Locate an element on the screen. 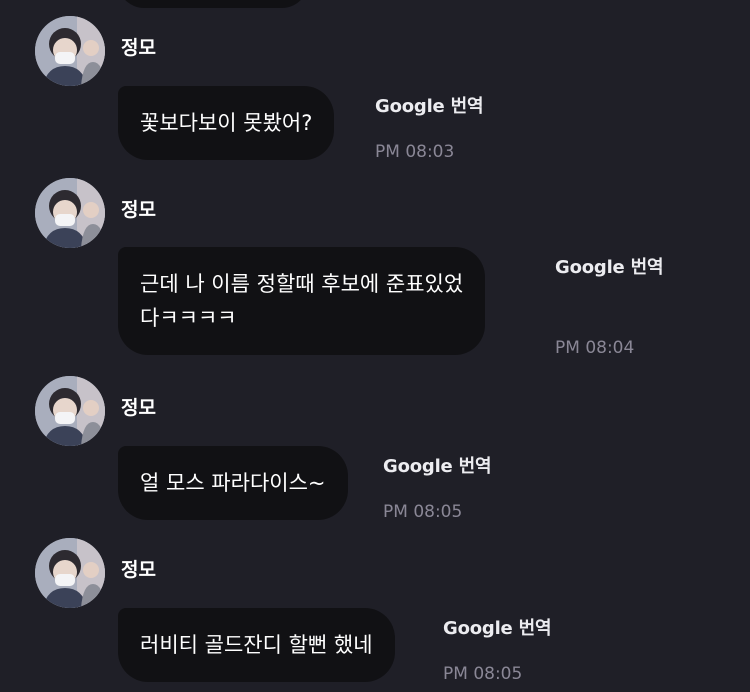 The image size is (750, 692). message-text: 얼 모스 파라다이스~ is located at coordinates (233, 483).